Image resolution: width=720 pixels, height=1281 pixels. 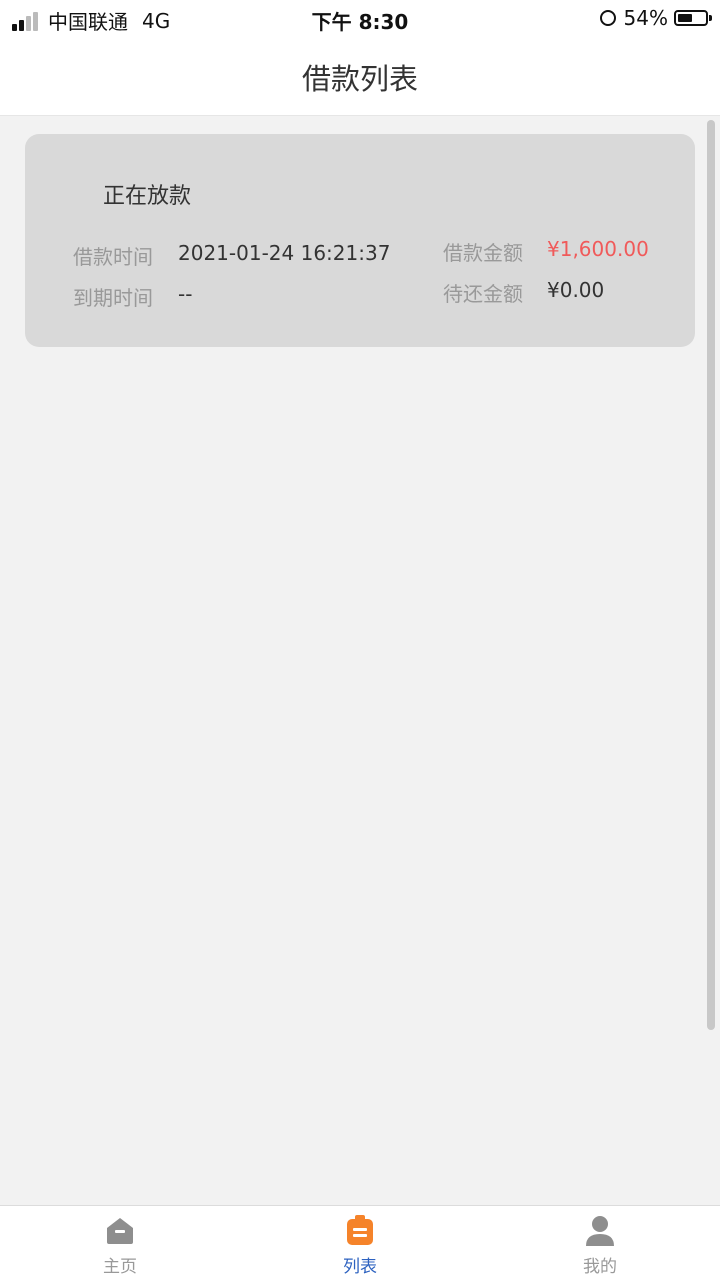 I want to click on tab-profile: 我的, so click(x=600, y=1243).